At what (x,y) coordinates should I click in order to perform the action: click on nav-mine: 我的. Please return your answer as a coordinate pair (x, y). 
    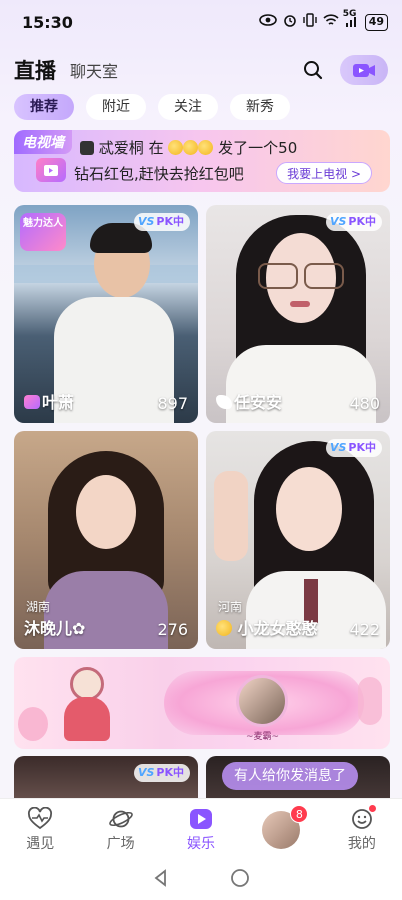
    Looking at the image, I should click on (362, 829).